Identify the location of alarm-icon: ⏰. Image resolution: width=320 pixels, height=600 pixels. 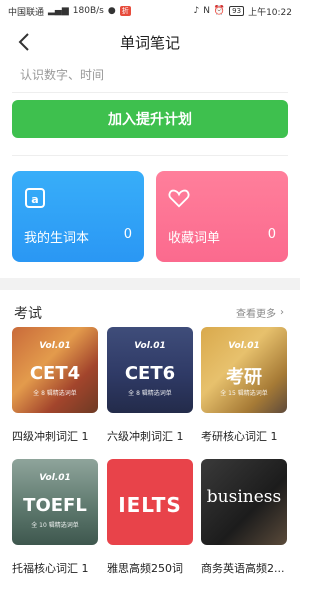
(219, 11).